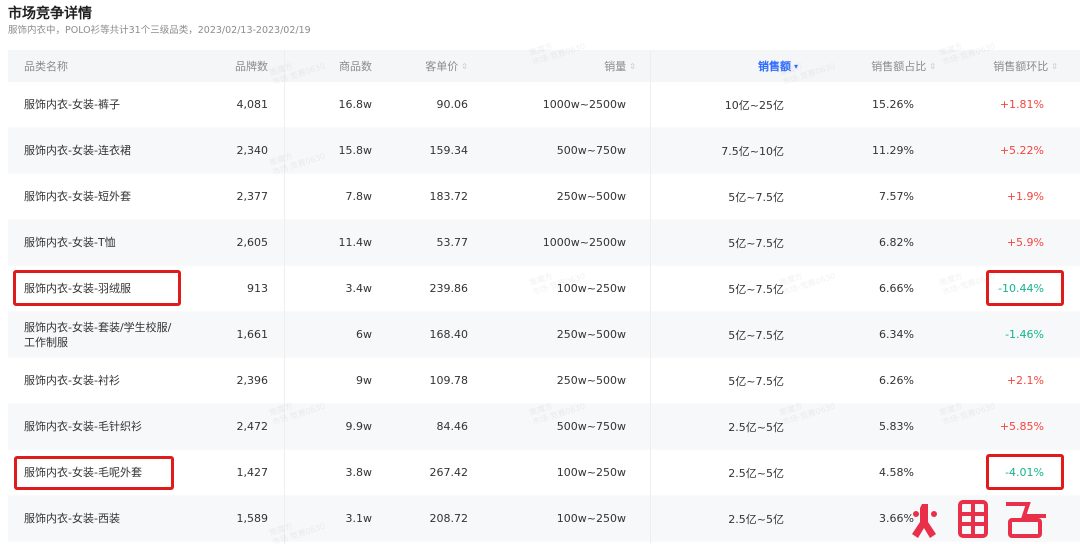 This screenshot has width=1080, height=544. Describe the element at coordinates (46, 66) in the screenshot. I see `column-header-name: 品类名称` at that location.